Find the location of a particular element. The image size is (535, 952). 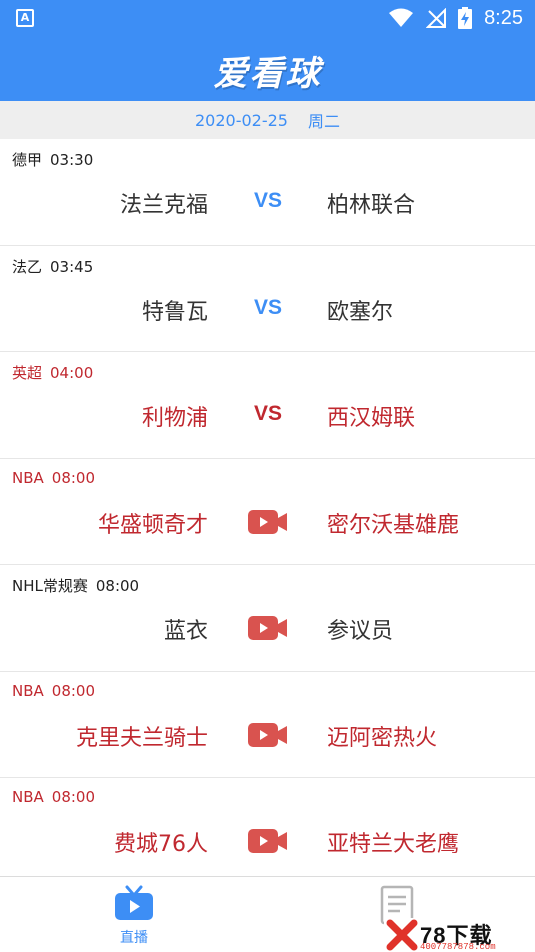

match-time: 03:45 is located at coordinates (72, 266).